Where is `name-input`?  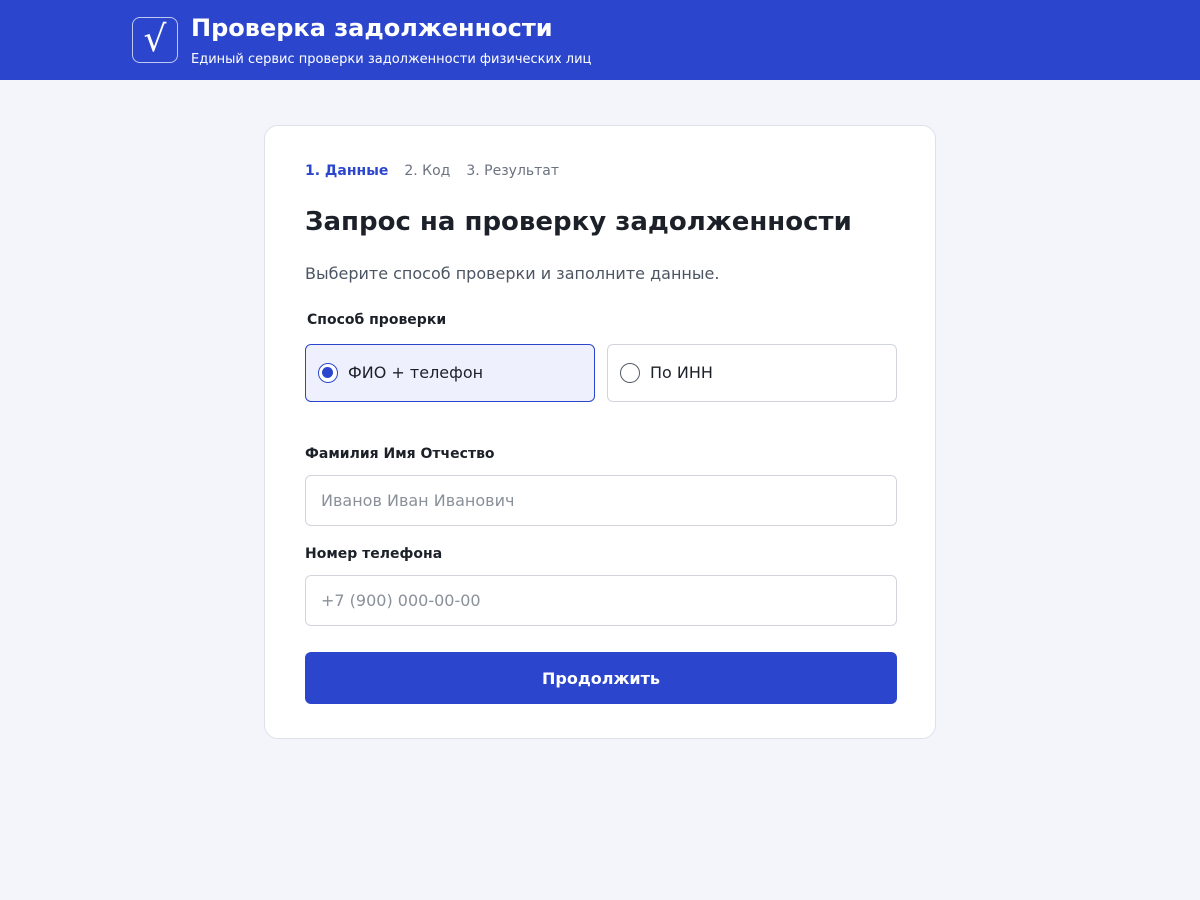
name-input is located at coordinates (601, 500).